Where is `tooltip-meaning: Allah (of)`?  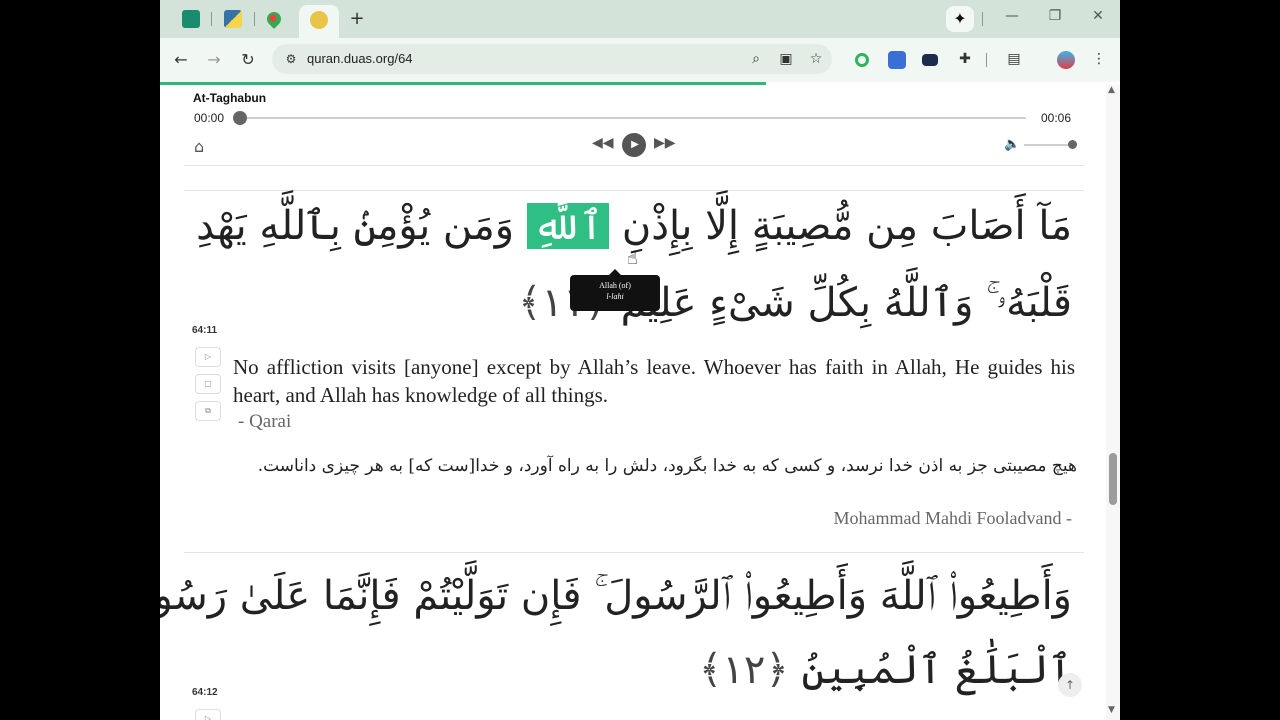 tooltip-meaning: Allah (of) is located at coordinates (615, 285).